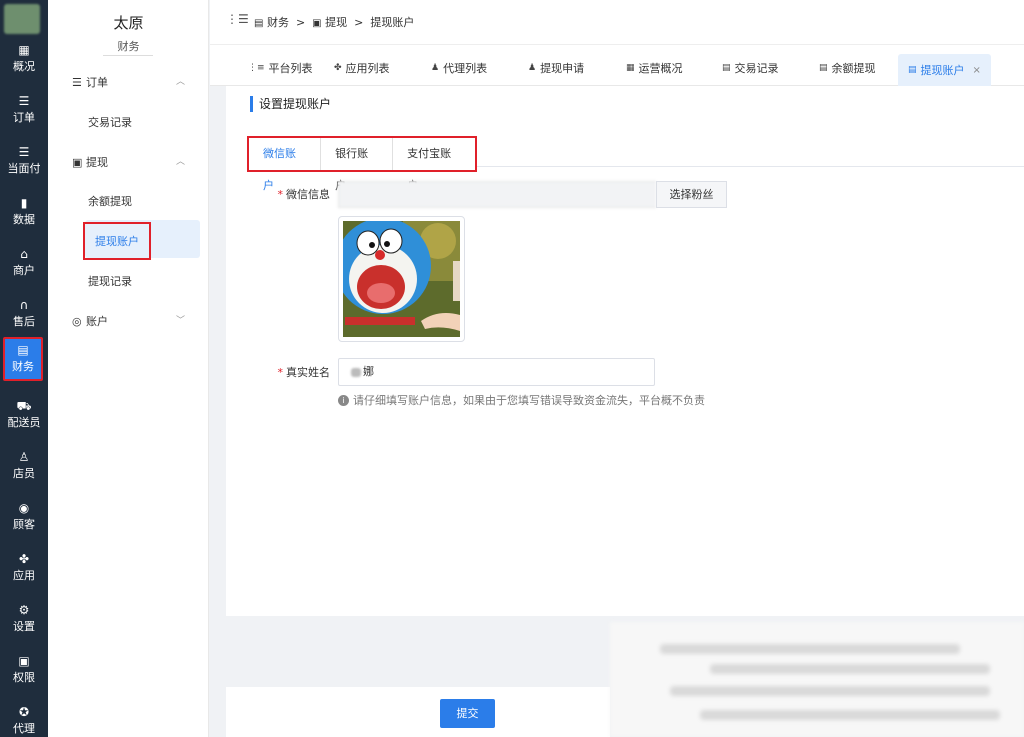 The image size is (1024, 737). What do you see at coordinates (24, 474) in the screenshot?
I see `rail-item-label: 店员` at bounding box center [24, 474].